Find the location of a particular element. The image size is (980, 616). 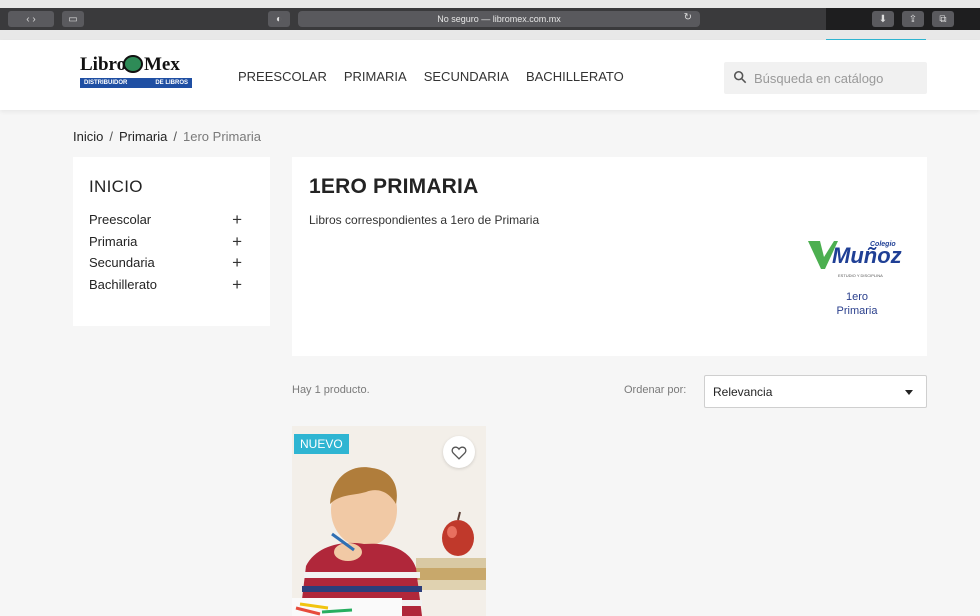

site-logo: Libro Mex DISTRIBUIDOR DE LIBROS is located at coordinates (136, 72).